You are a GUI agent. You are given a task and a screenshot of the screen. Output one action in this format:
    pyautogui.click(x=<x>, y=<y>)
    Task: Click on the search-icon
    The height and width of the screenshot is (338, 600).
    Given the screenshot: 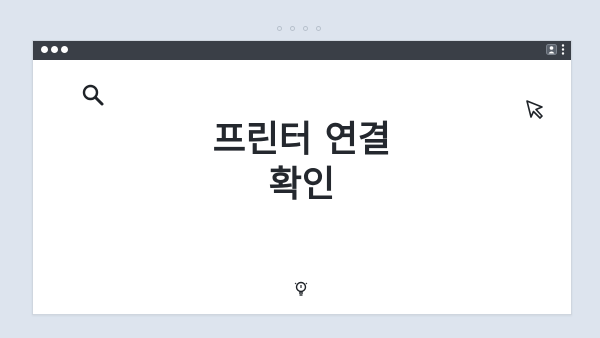 What is the action you would take?
    pyautogui.click(x=93, y=95)
    